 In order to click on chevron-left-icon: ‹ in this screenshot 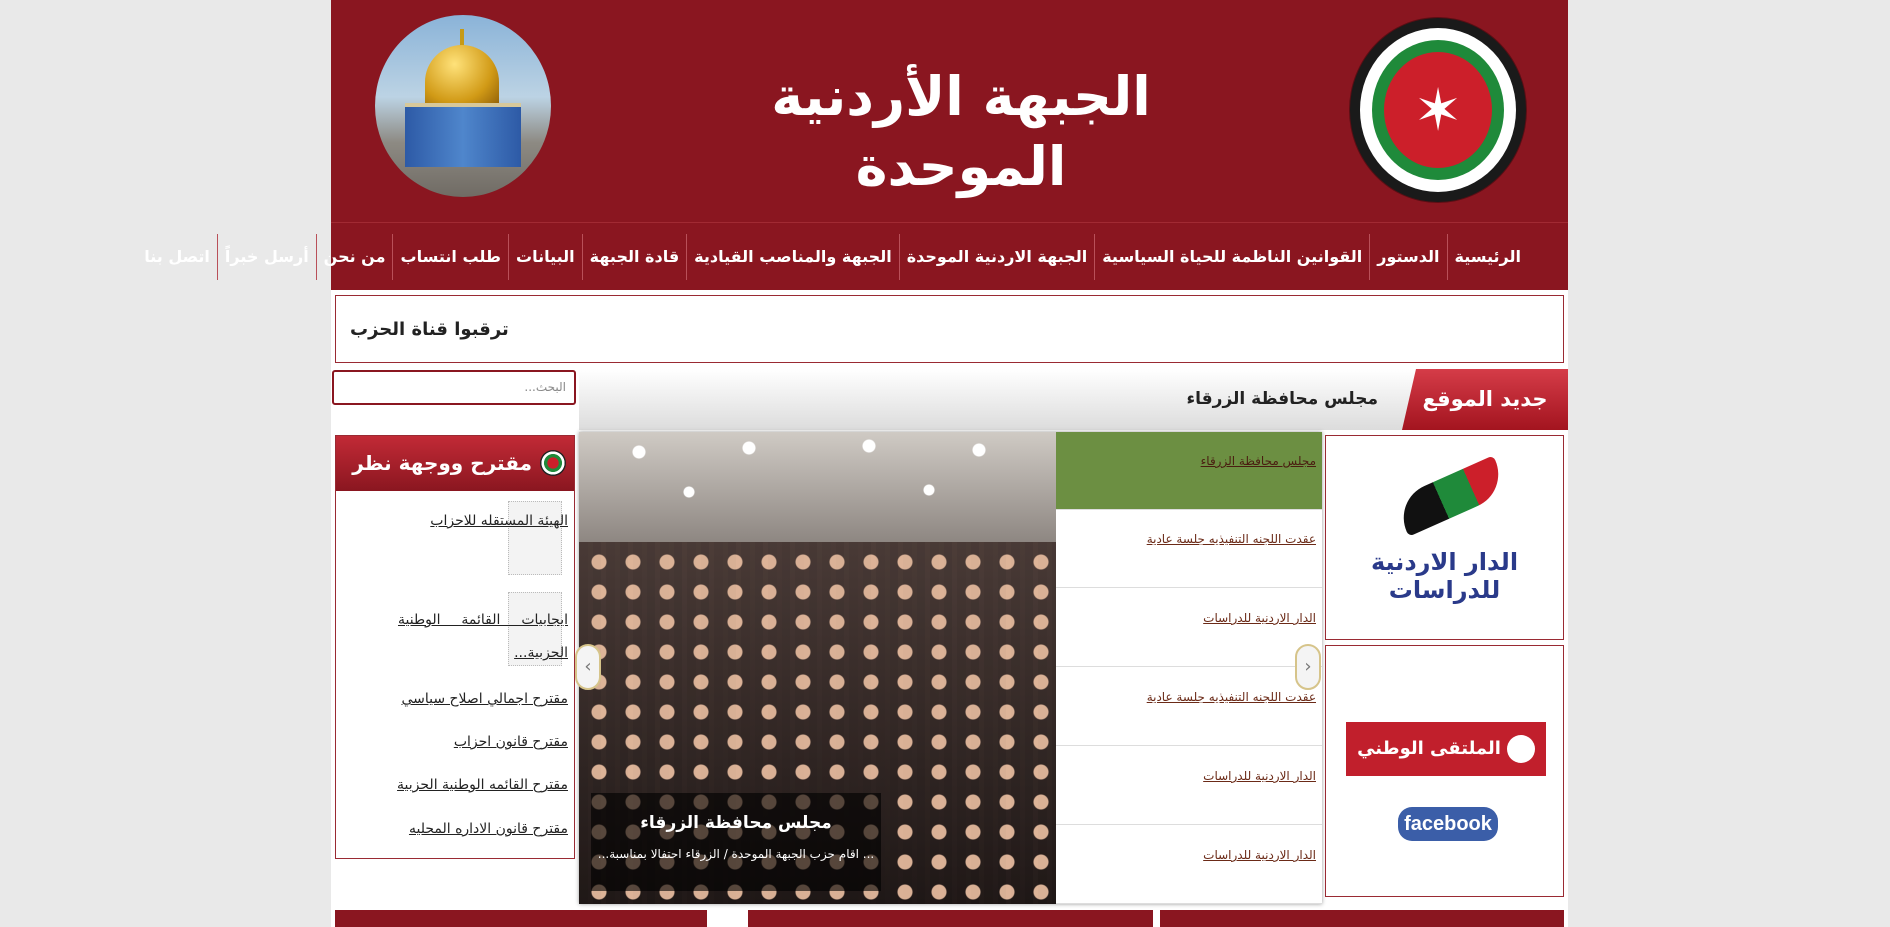, I will do `click(588, 667)`.